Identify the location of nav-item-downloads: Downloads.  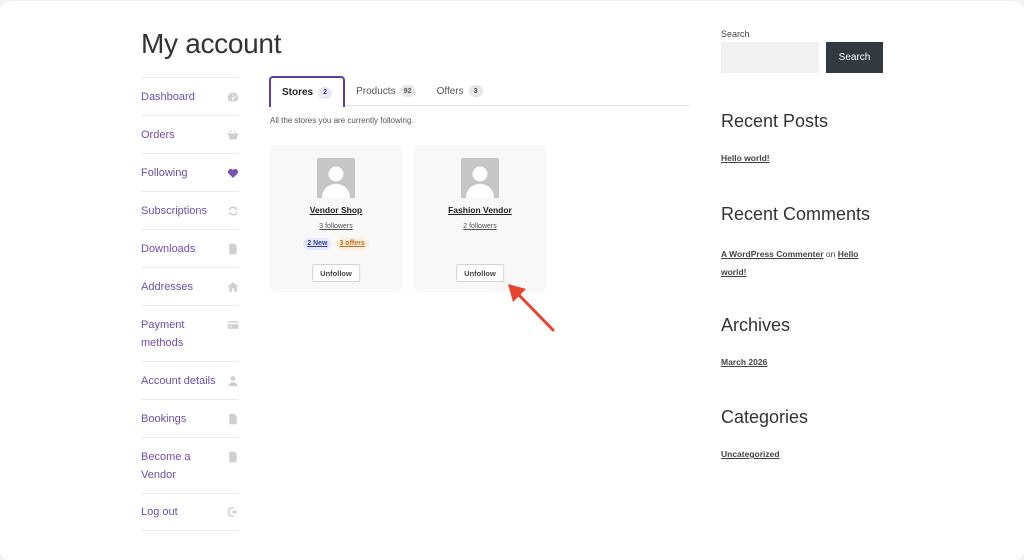
(190, 248).